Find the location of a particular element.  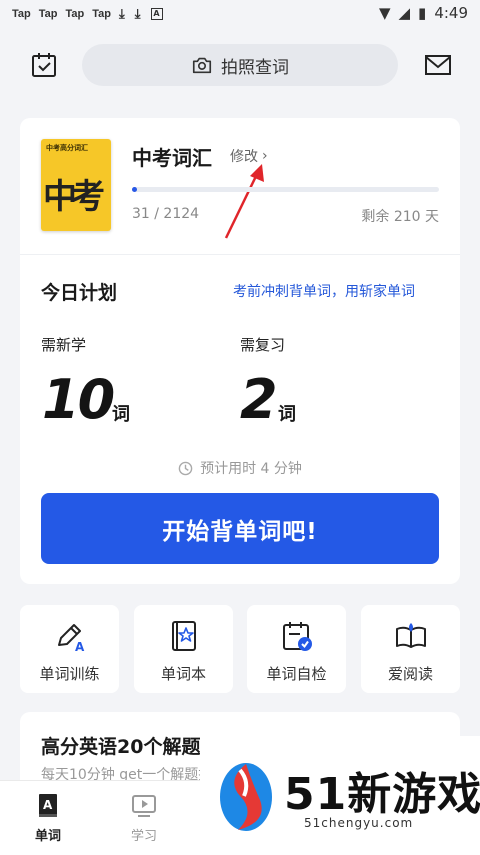

watermark: 51新游戏 51chengyu.com is located at coordinates (340, 795).